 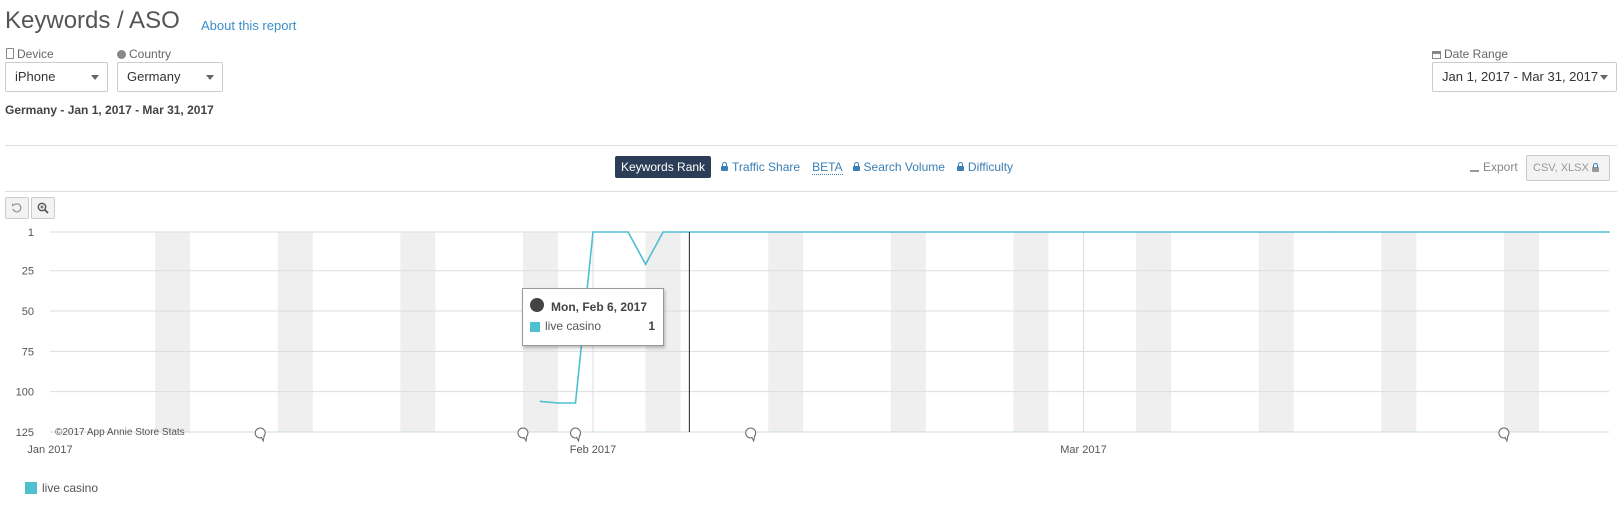 I want to click on legend-label: live casino, so click(x=70, y=488).